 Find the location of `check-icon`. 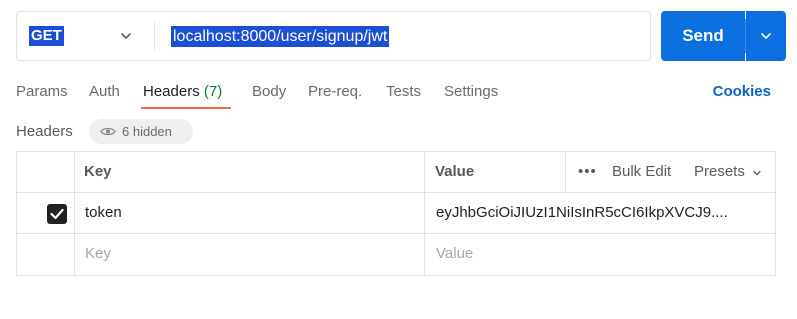

check-icon is located at coordinates (57, 214).